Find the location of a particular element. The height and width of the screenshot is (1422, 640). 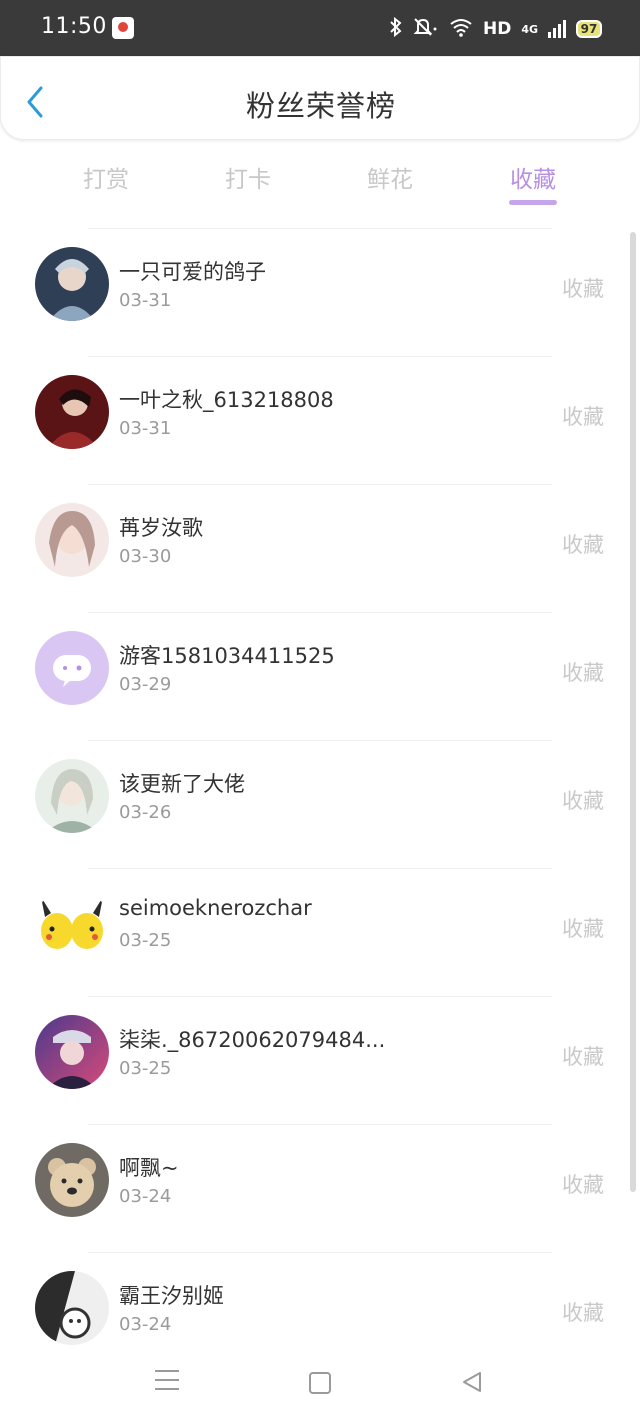

wifi-icon is located at coordinates (461, 29).